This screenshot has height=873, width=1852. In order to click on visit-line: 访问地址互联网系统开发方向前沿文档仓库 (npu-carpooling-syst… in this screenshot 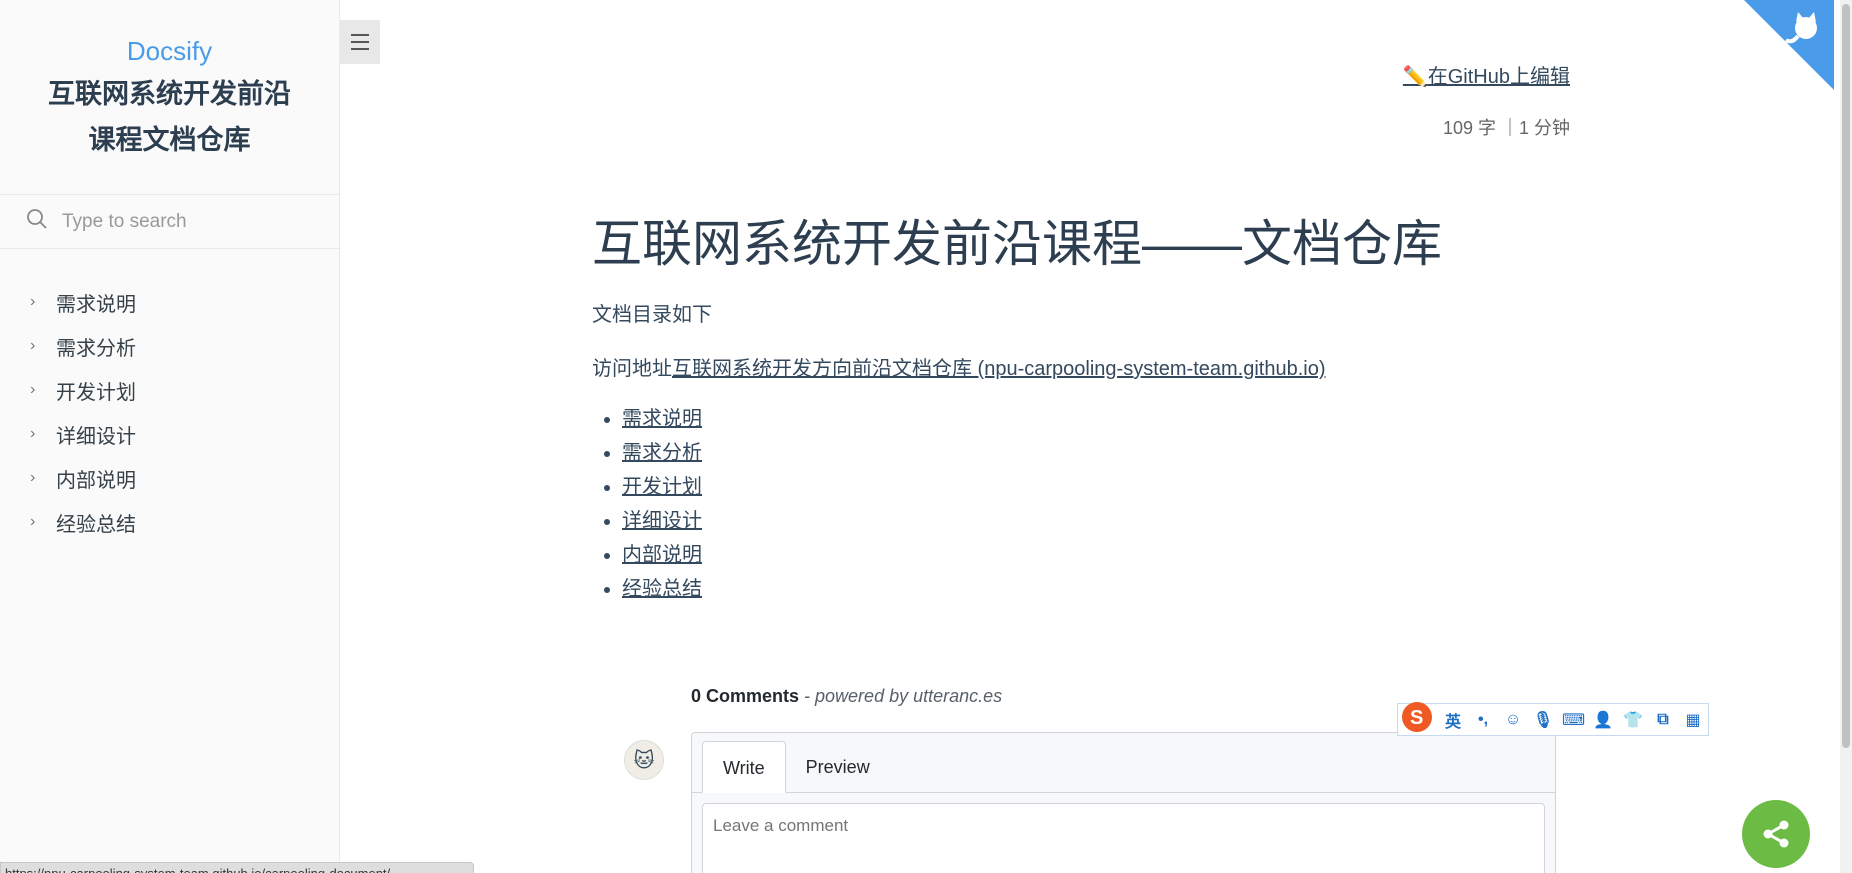, I will do `click(959, 366)`.